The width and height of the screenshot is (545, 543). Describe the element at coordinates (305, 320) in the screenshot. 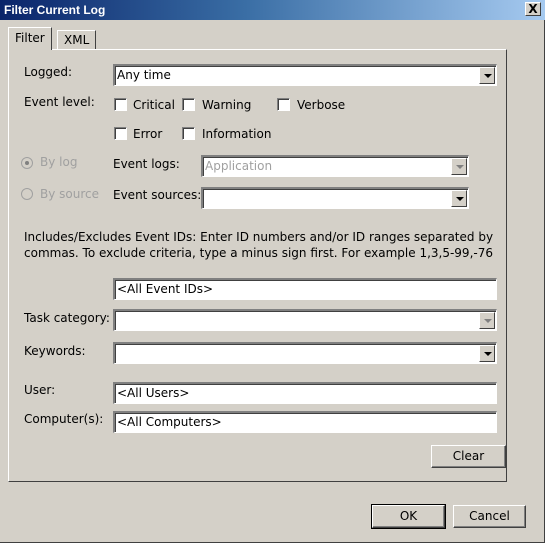

I see `task-category-dropdown` at that location.